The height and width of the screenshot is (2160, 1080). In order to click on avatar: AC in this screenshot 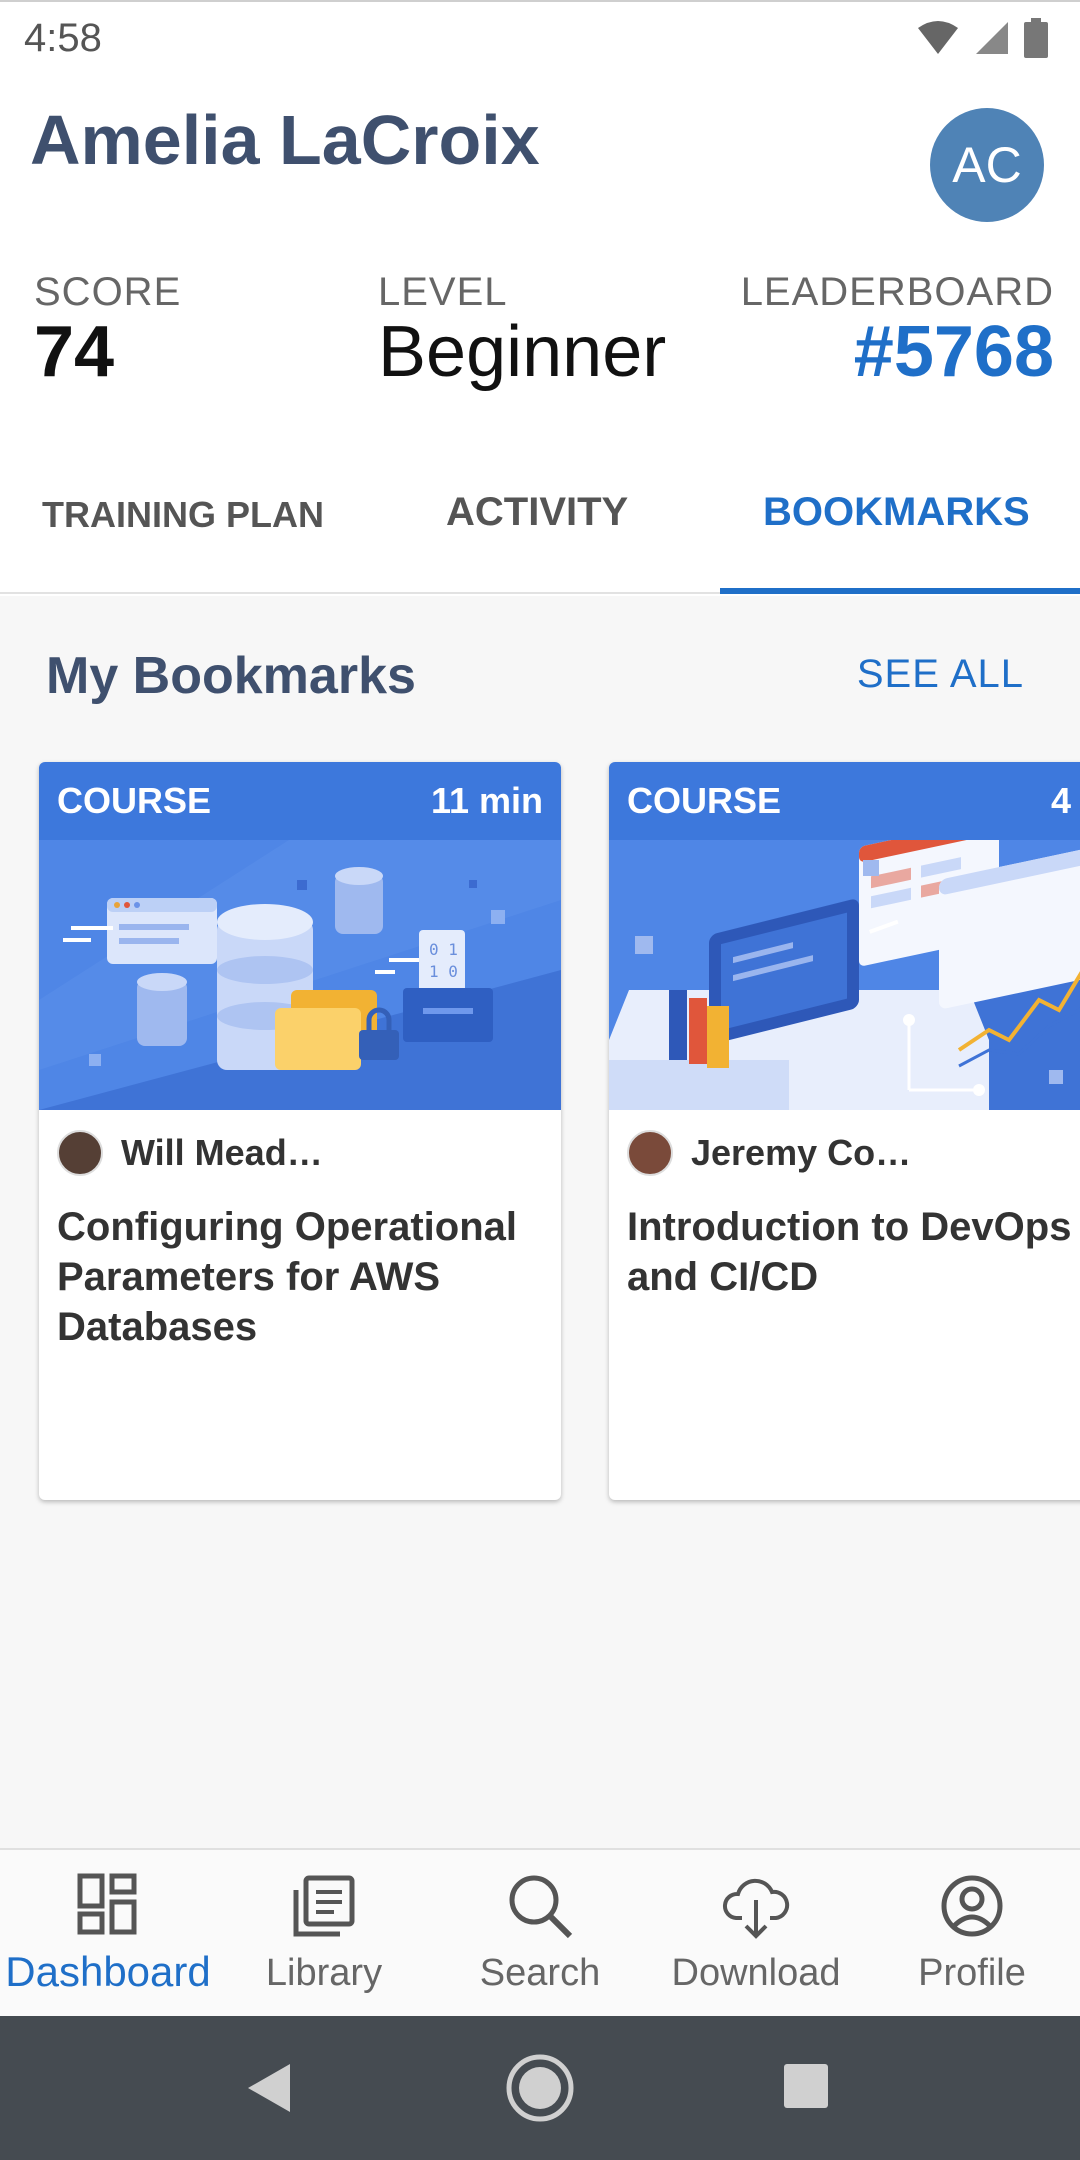, I will do `click(987, 165)`.